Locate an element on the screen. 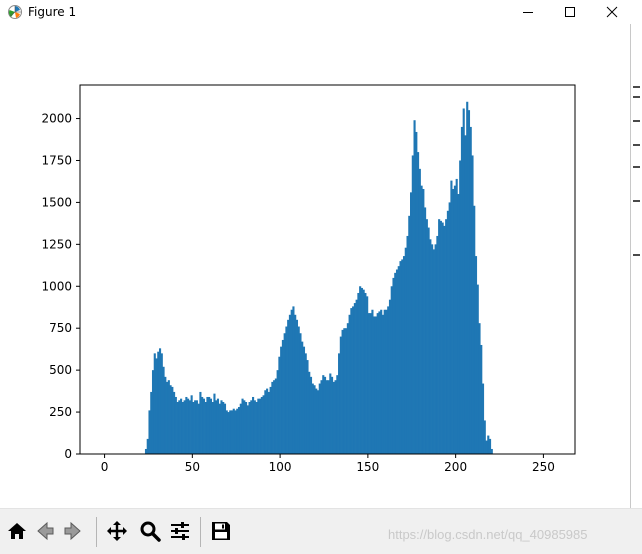 Image resolution: width=642 pixels, height=554 pixels. back-arrow-icon is located at coordinates (45, 531).